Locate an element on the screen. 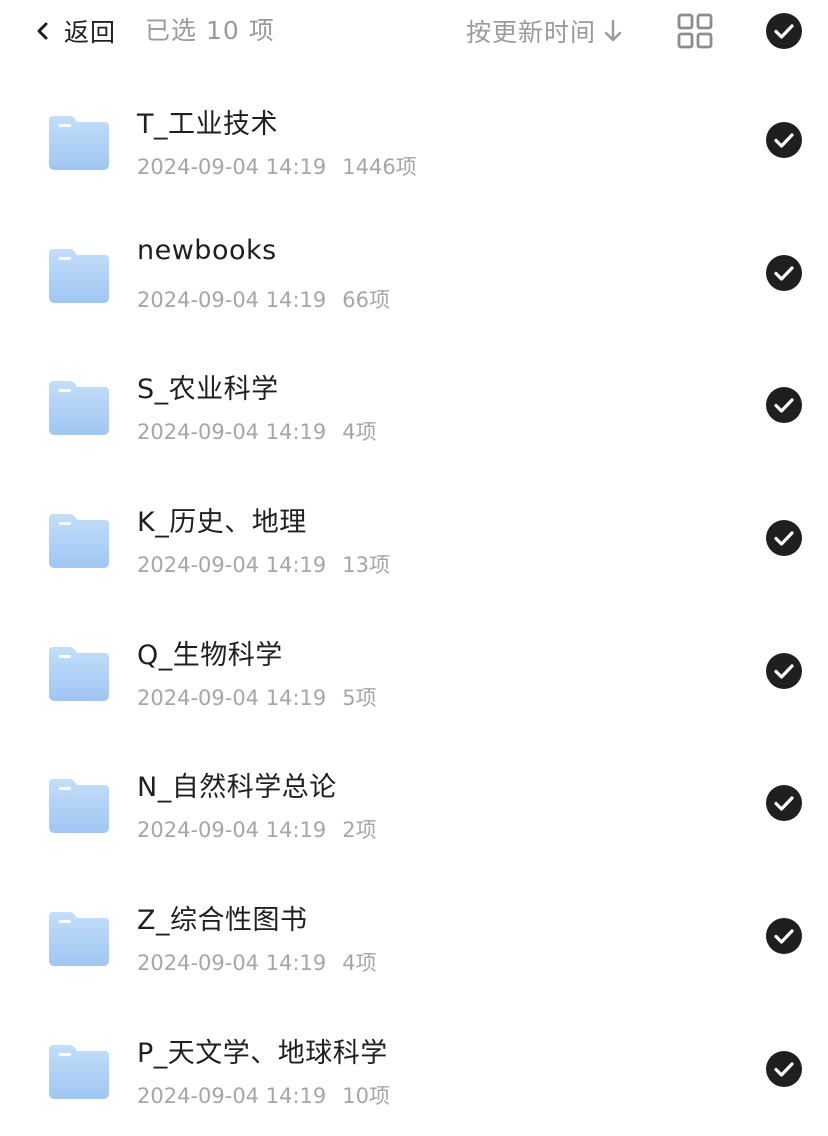 The width and height of the screenshot is (828, 1136). folder-row: S_农业科学 2024-09-04 14:19 4项 is located at coordinates (414, 405).